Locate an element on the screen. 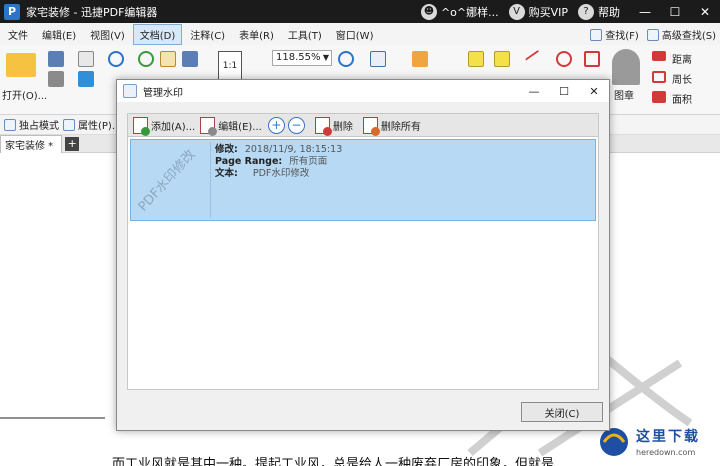 The height and width of the screenshot is (466, 720). print-icon is located at coordinates (56, 79).